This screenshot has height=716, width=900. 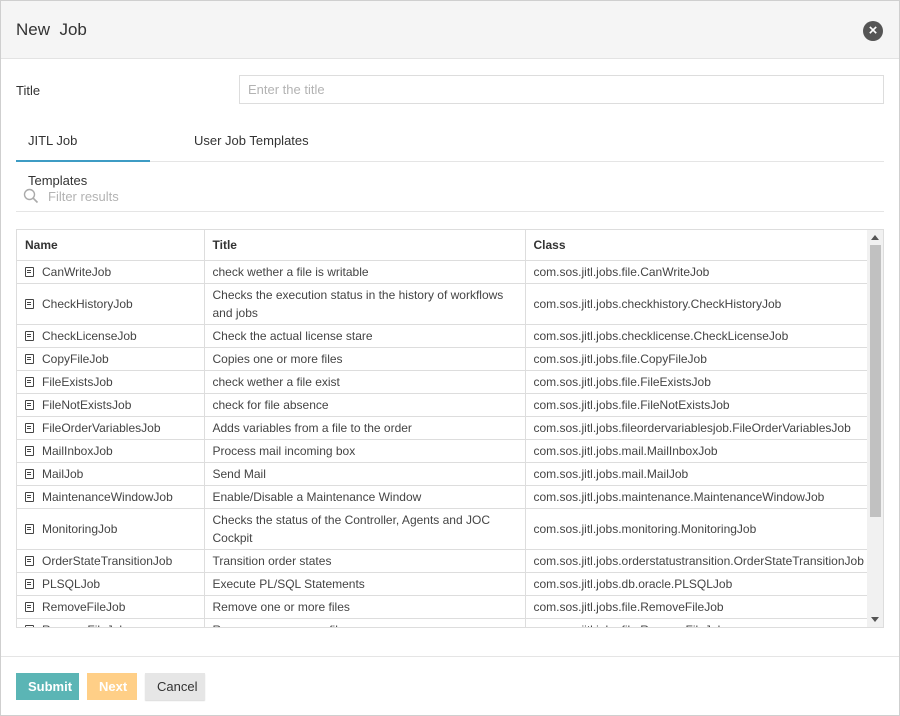 I want to click on cell-class: com.sos.jitl.jobs.file.RenameFileJob, so click(x=697, y=622).